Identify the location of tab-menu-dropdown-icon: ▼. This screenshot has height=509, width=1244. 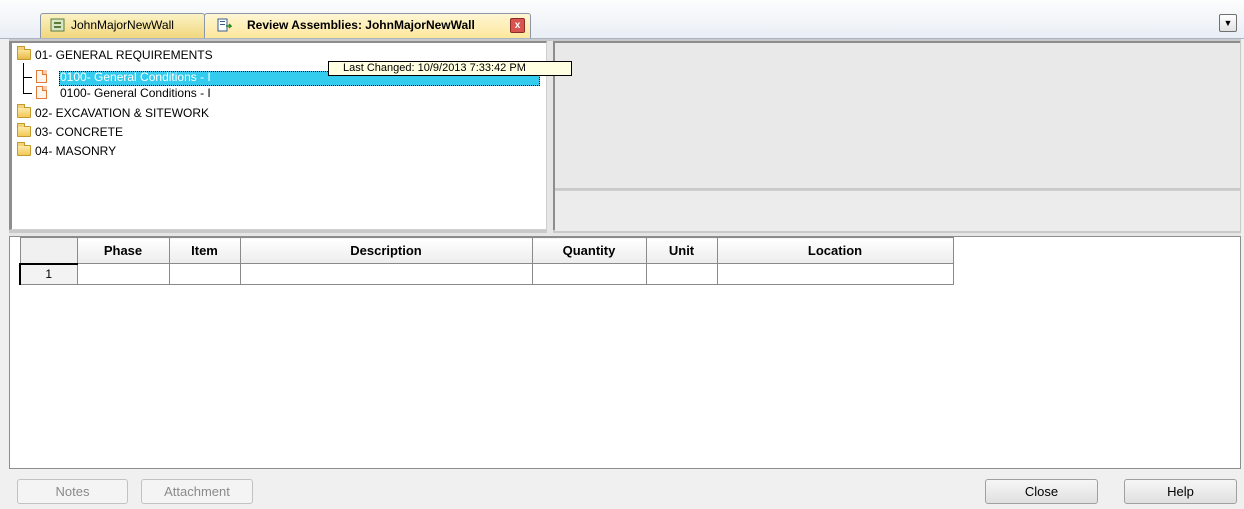
(1228, 23).